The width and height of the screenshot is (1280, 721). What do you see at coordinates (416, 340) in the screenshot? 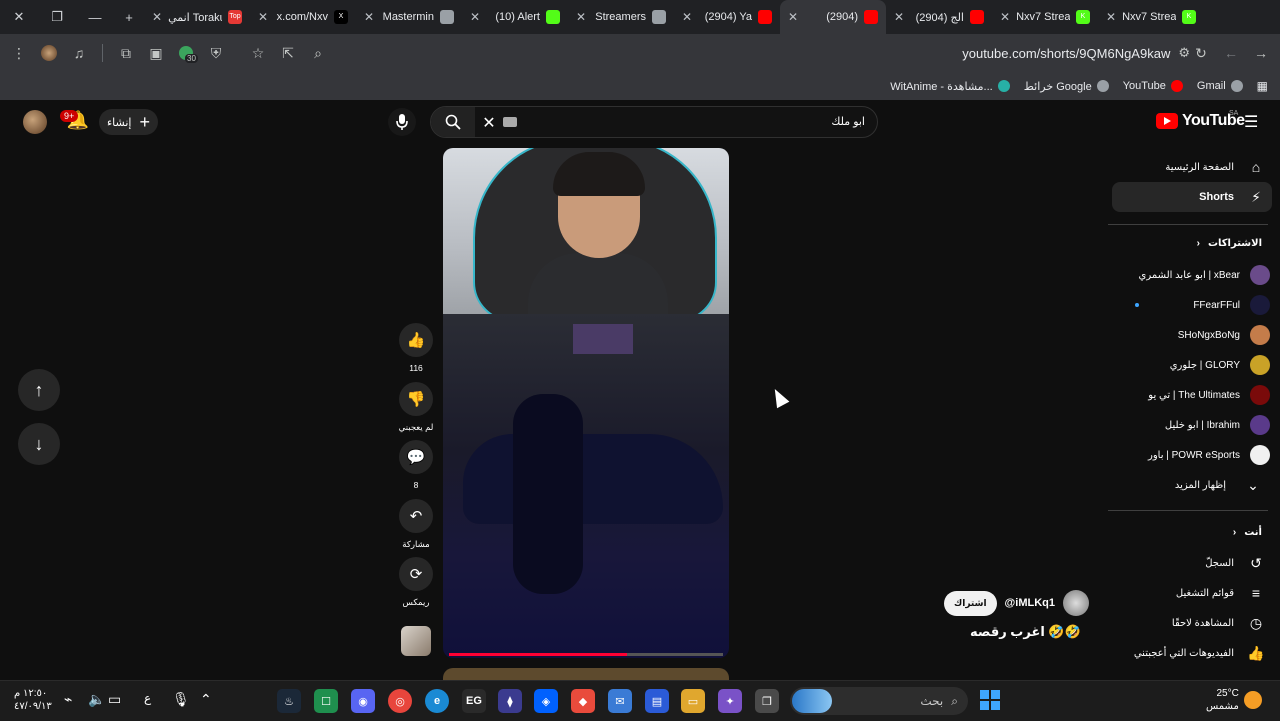
I see `like-button: 👍` at bounding box center [416, 340].